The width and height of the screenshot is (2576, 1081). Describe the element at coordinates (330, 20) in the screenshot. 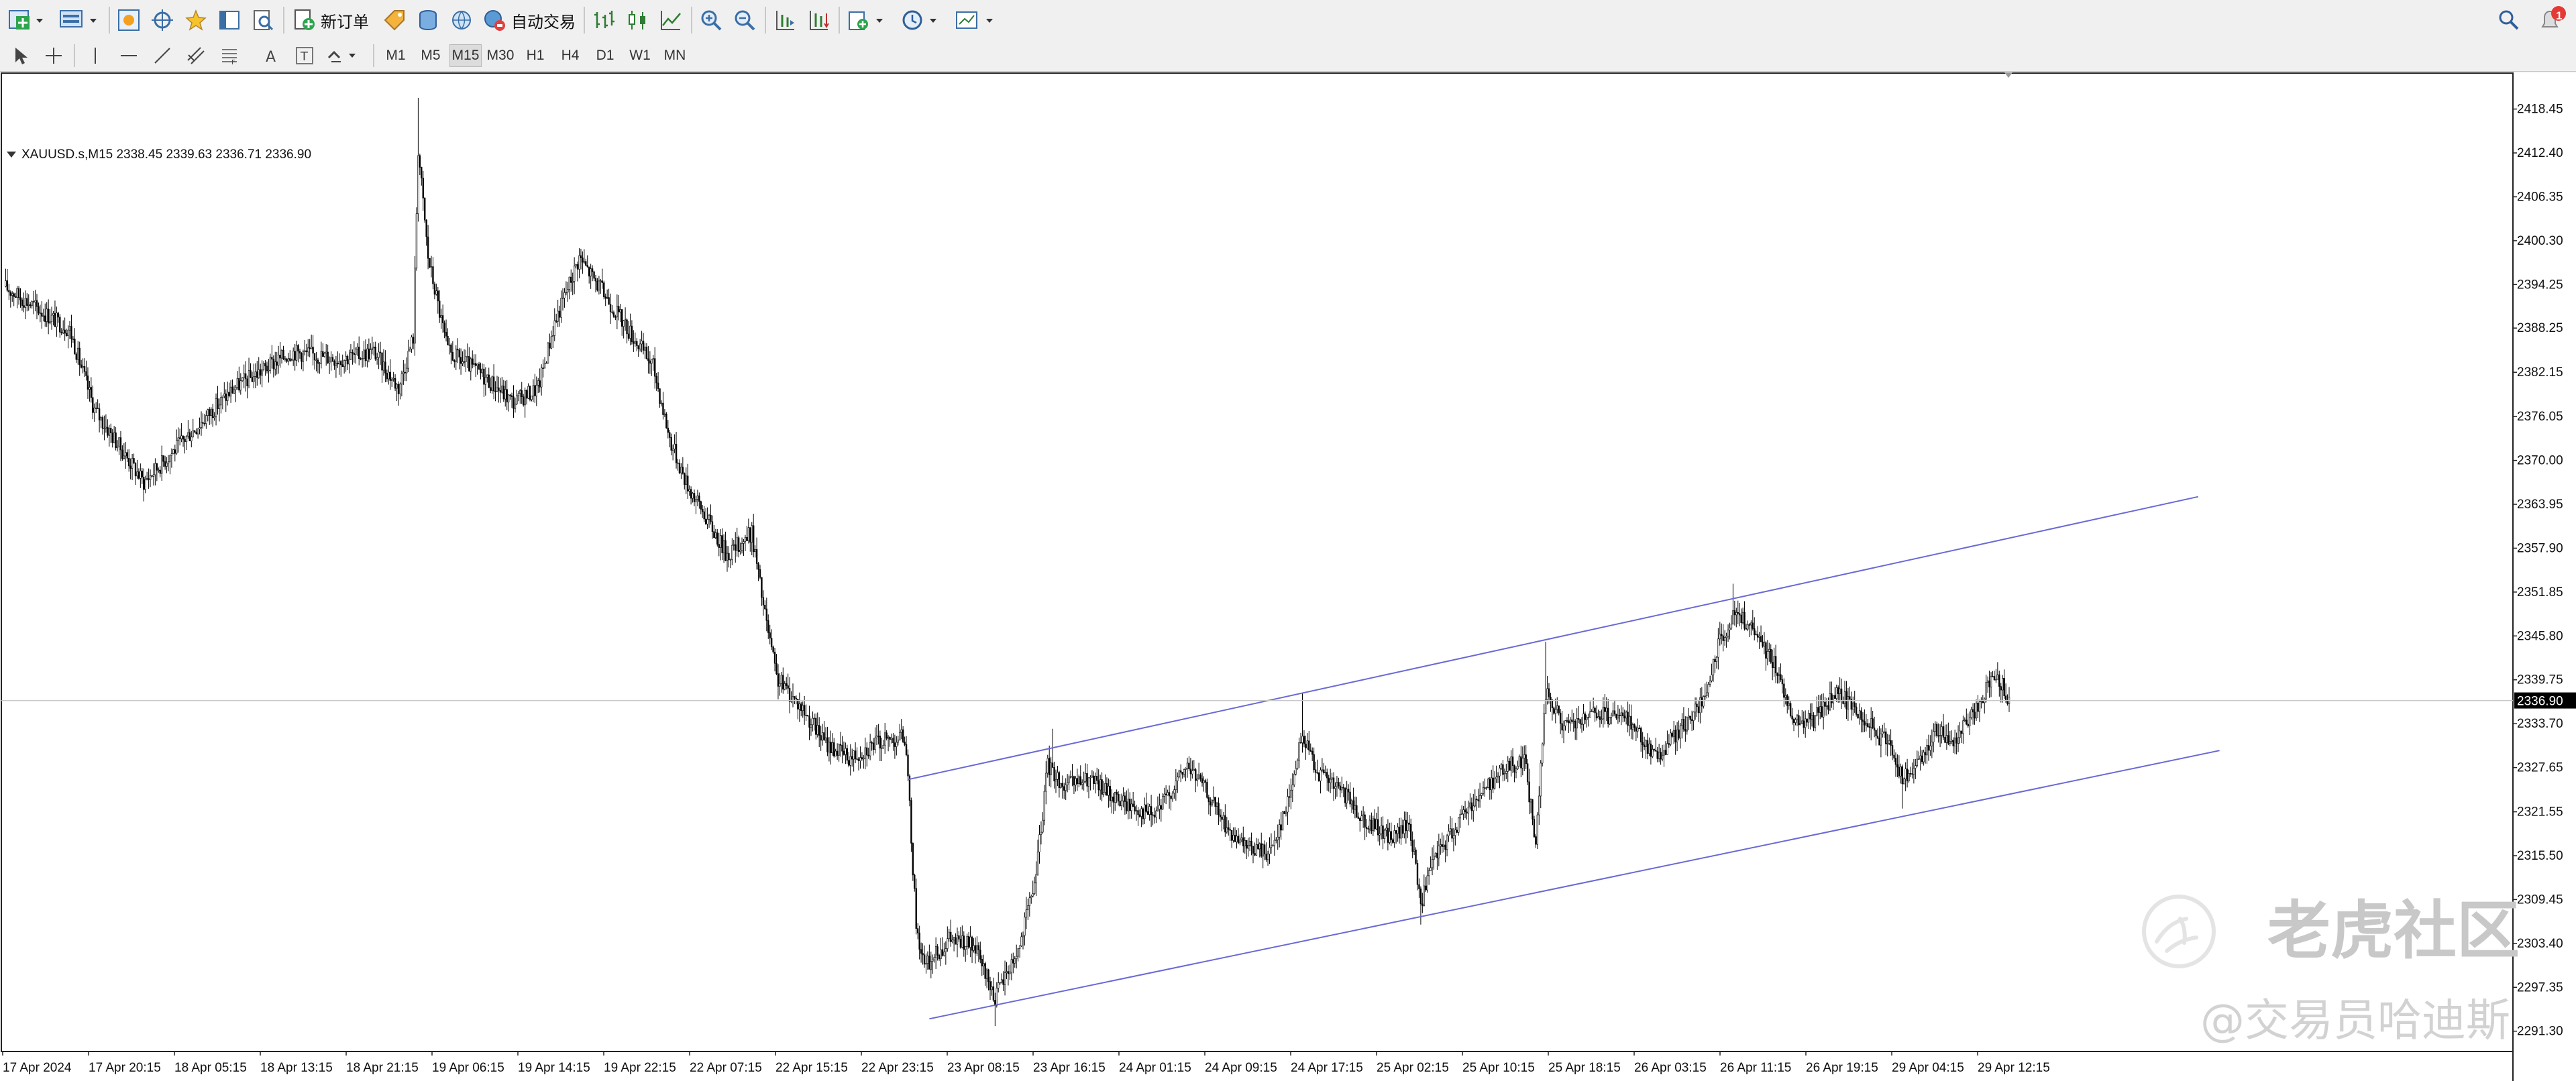

I see `new-order-button: 新订单` at that location.